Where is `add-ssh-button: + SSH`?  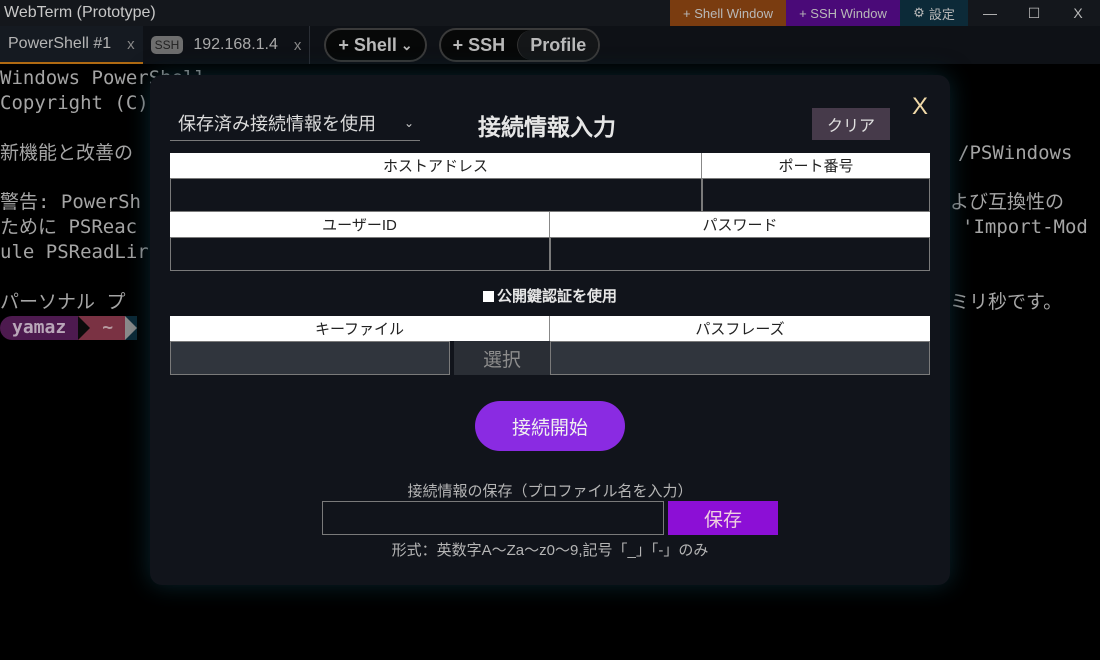 add-ssh-button: + SSH is located at coordinates (479, 45).